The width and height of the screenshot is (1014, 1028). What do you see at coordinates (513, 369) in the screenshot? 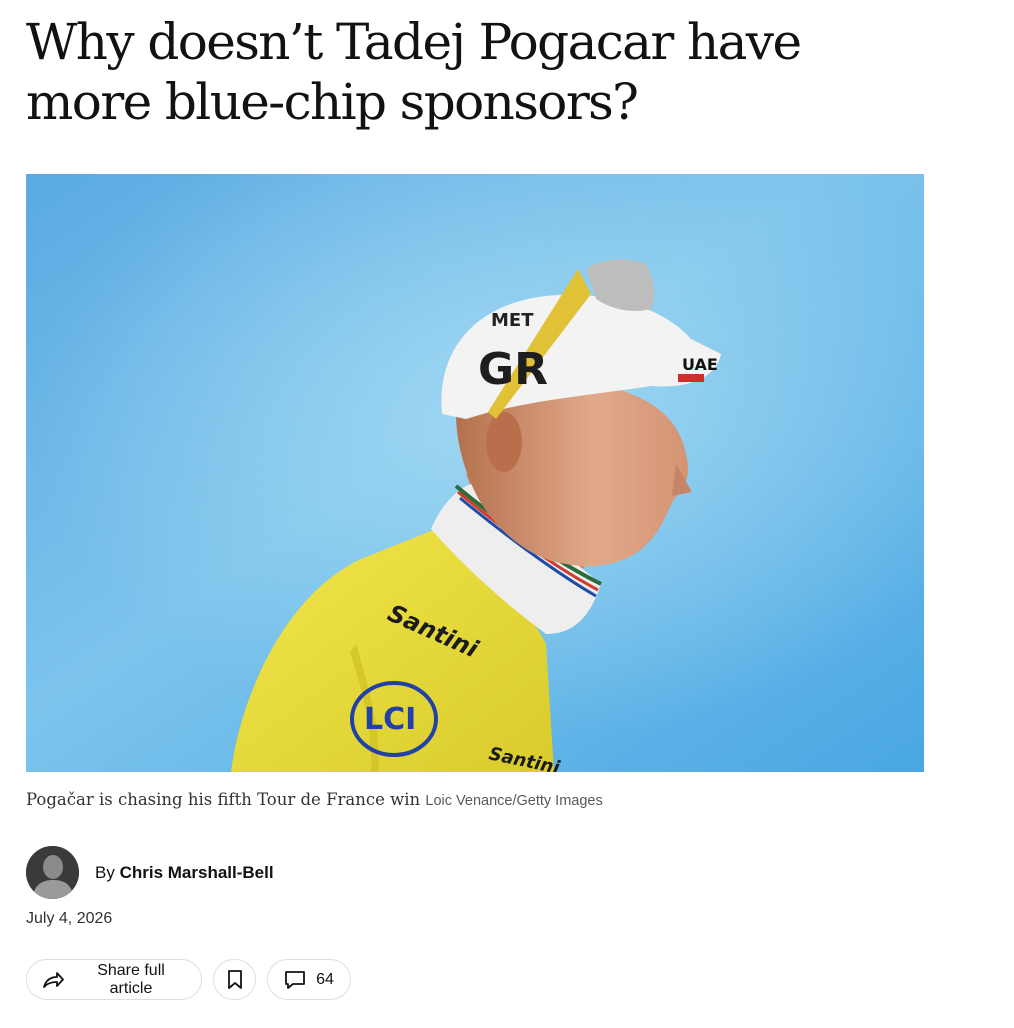
I see `svg-text: GR` at bounding box center [513, 369].